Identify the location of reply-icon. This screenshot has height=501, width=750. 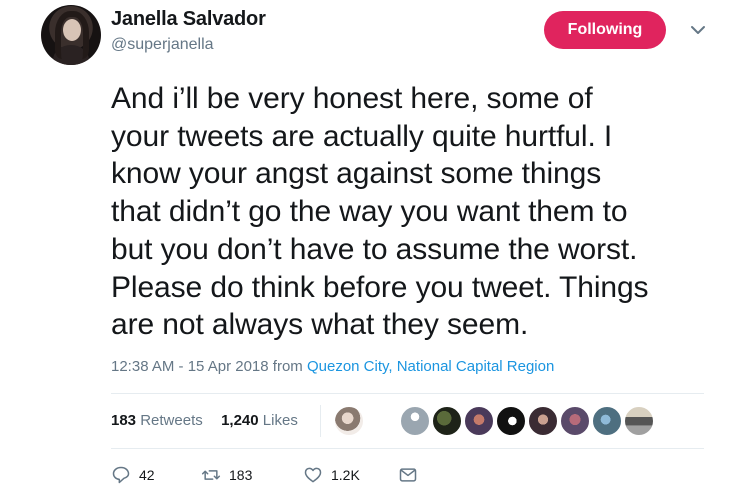
(121, 475).